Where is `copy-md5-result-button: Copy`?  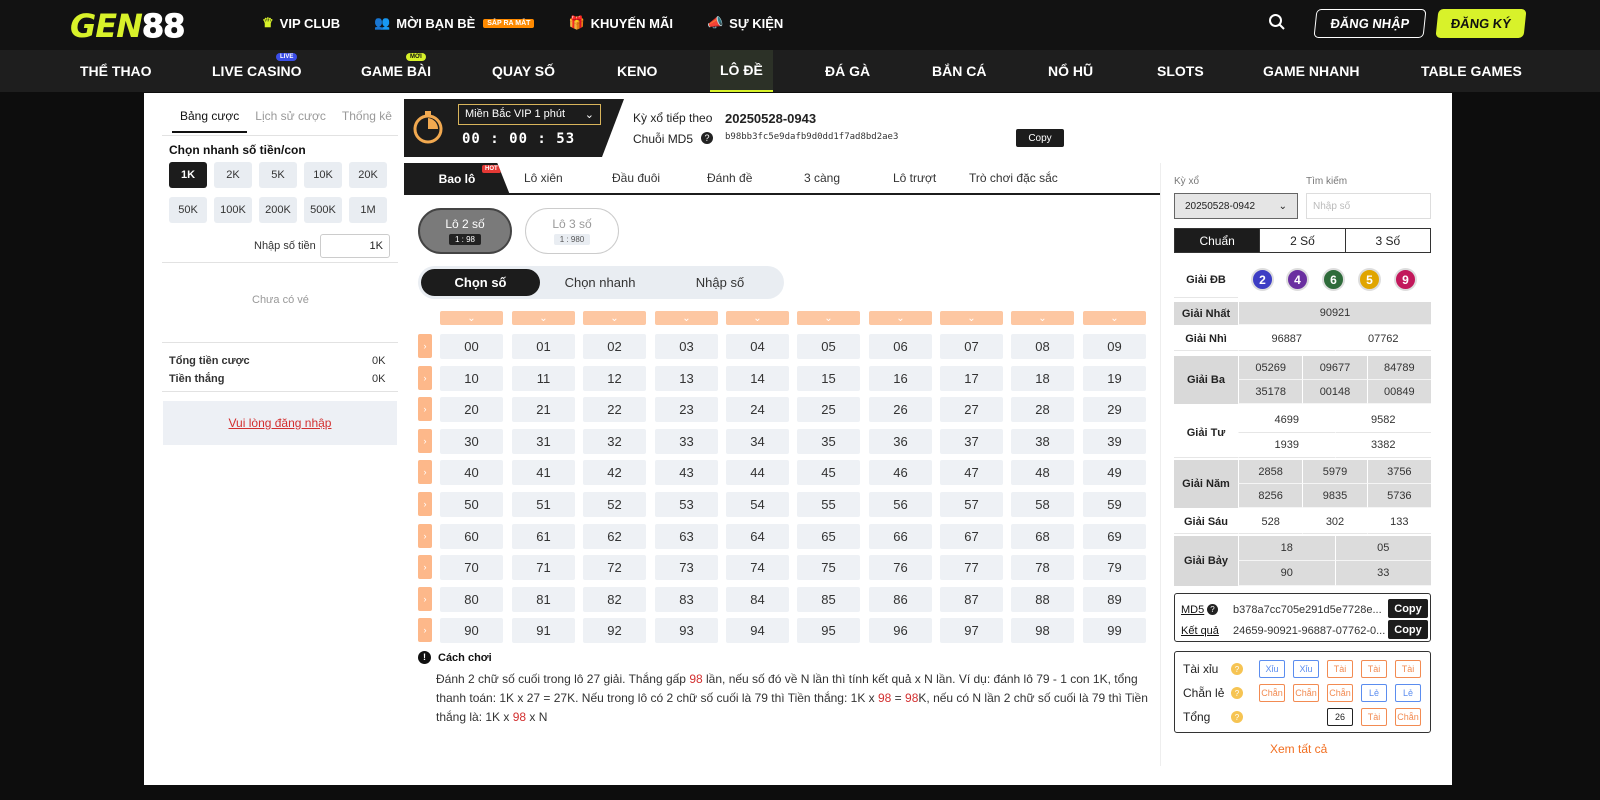
copy-md5-result-button: Copy is located at coordinates (1408, 608).